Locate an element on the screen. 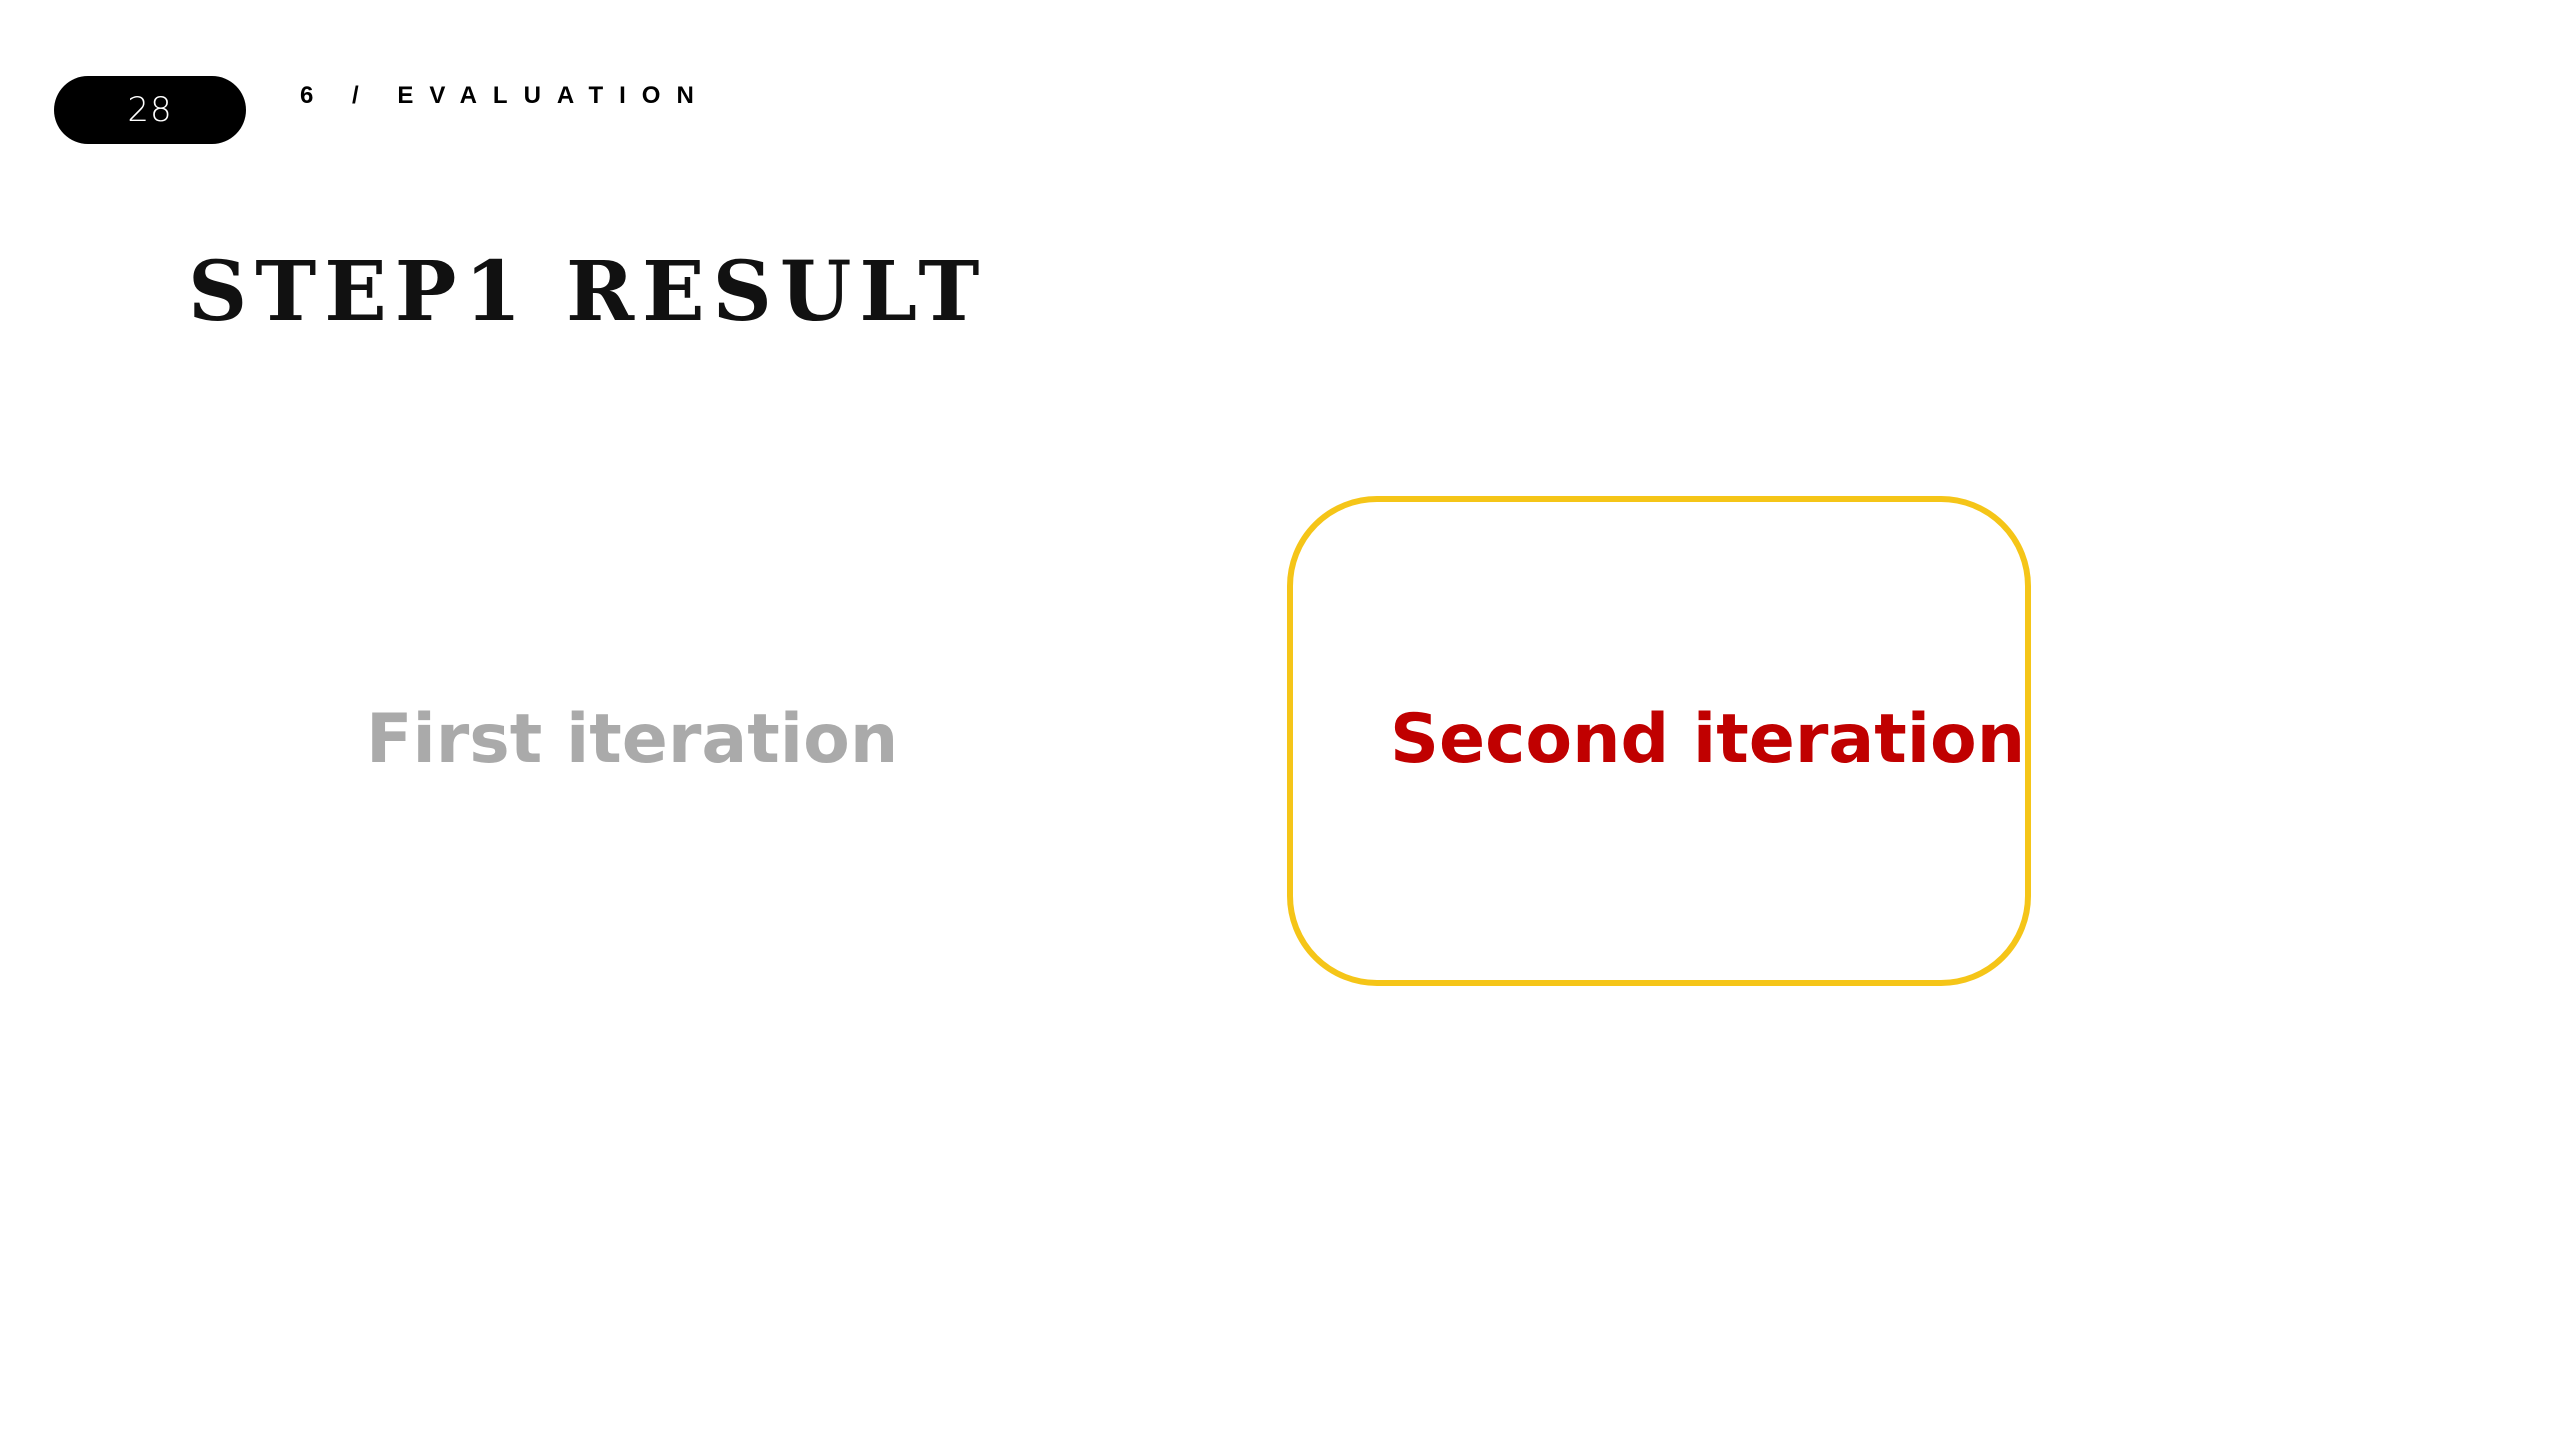 This screenshot has width=2559, height=1440. section-label: 6 / EVALUATION is located at coordinates (505, 95).